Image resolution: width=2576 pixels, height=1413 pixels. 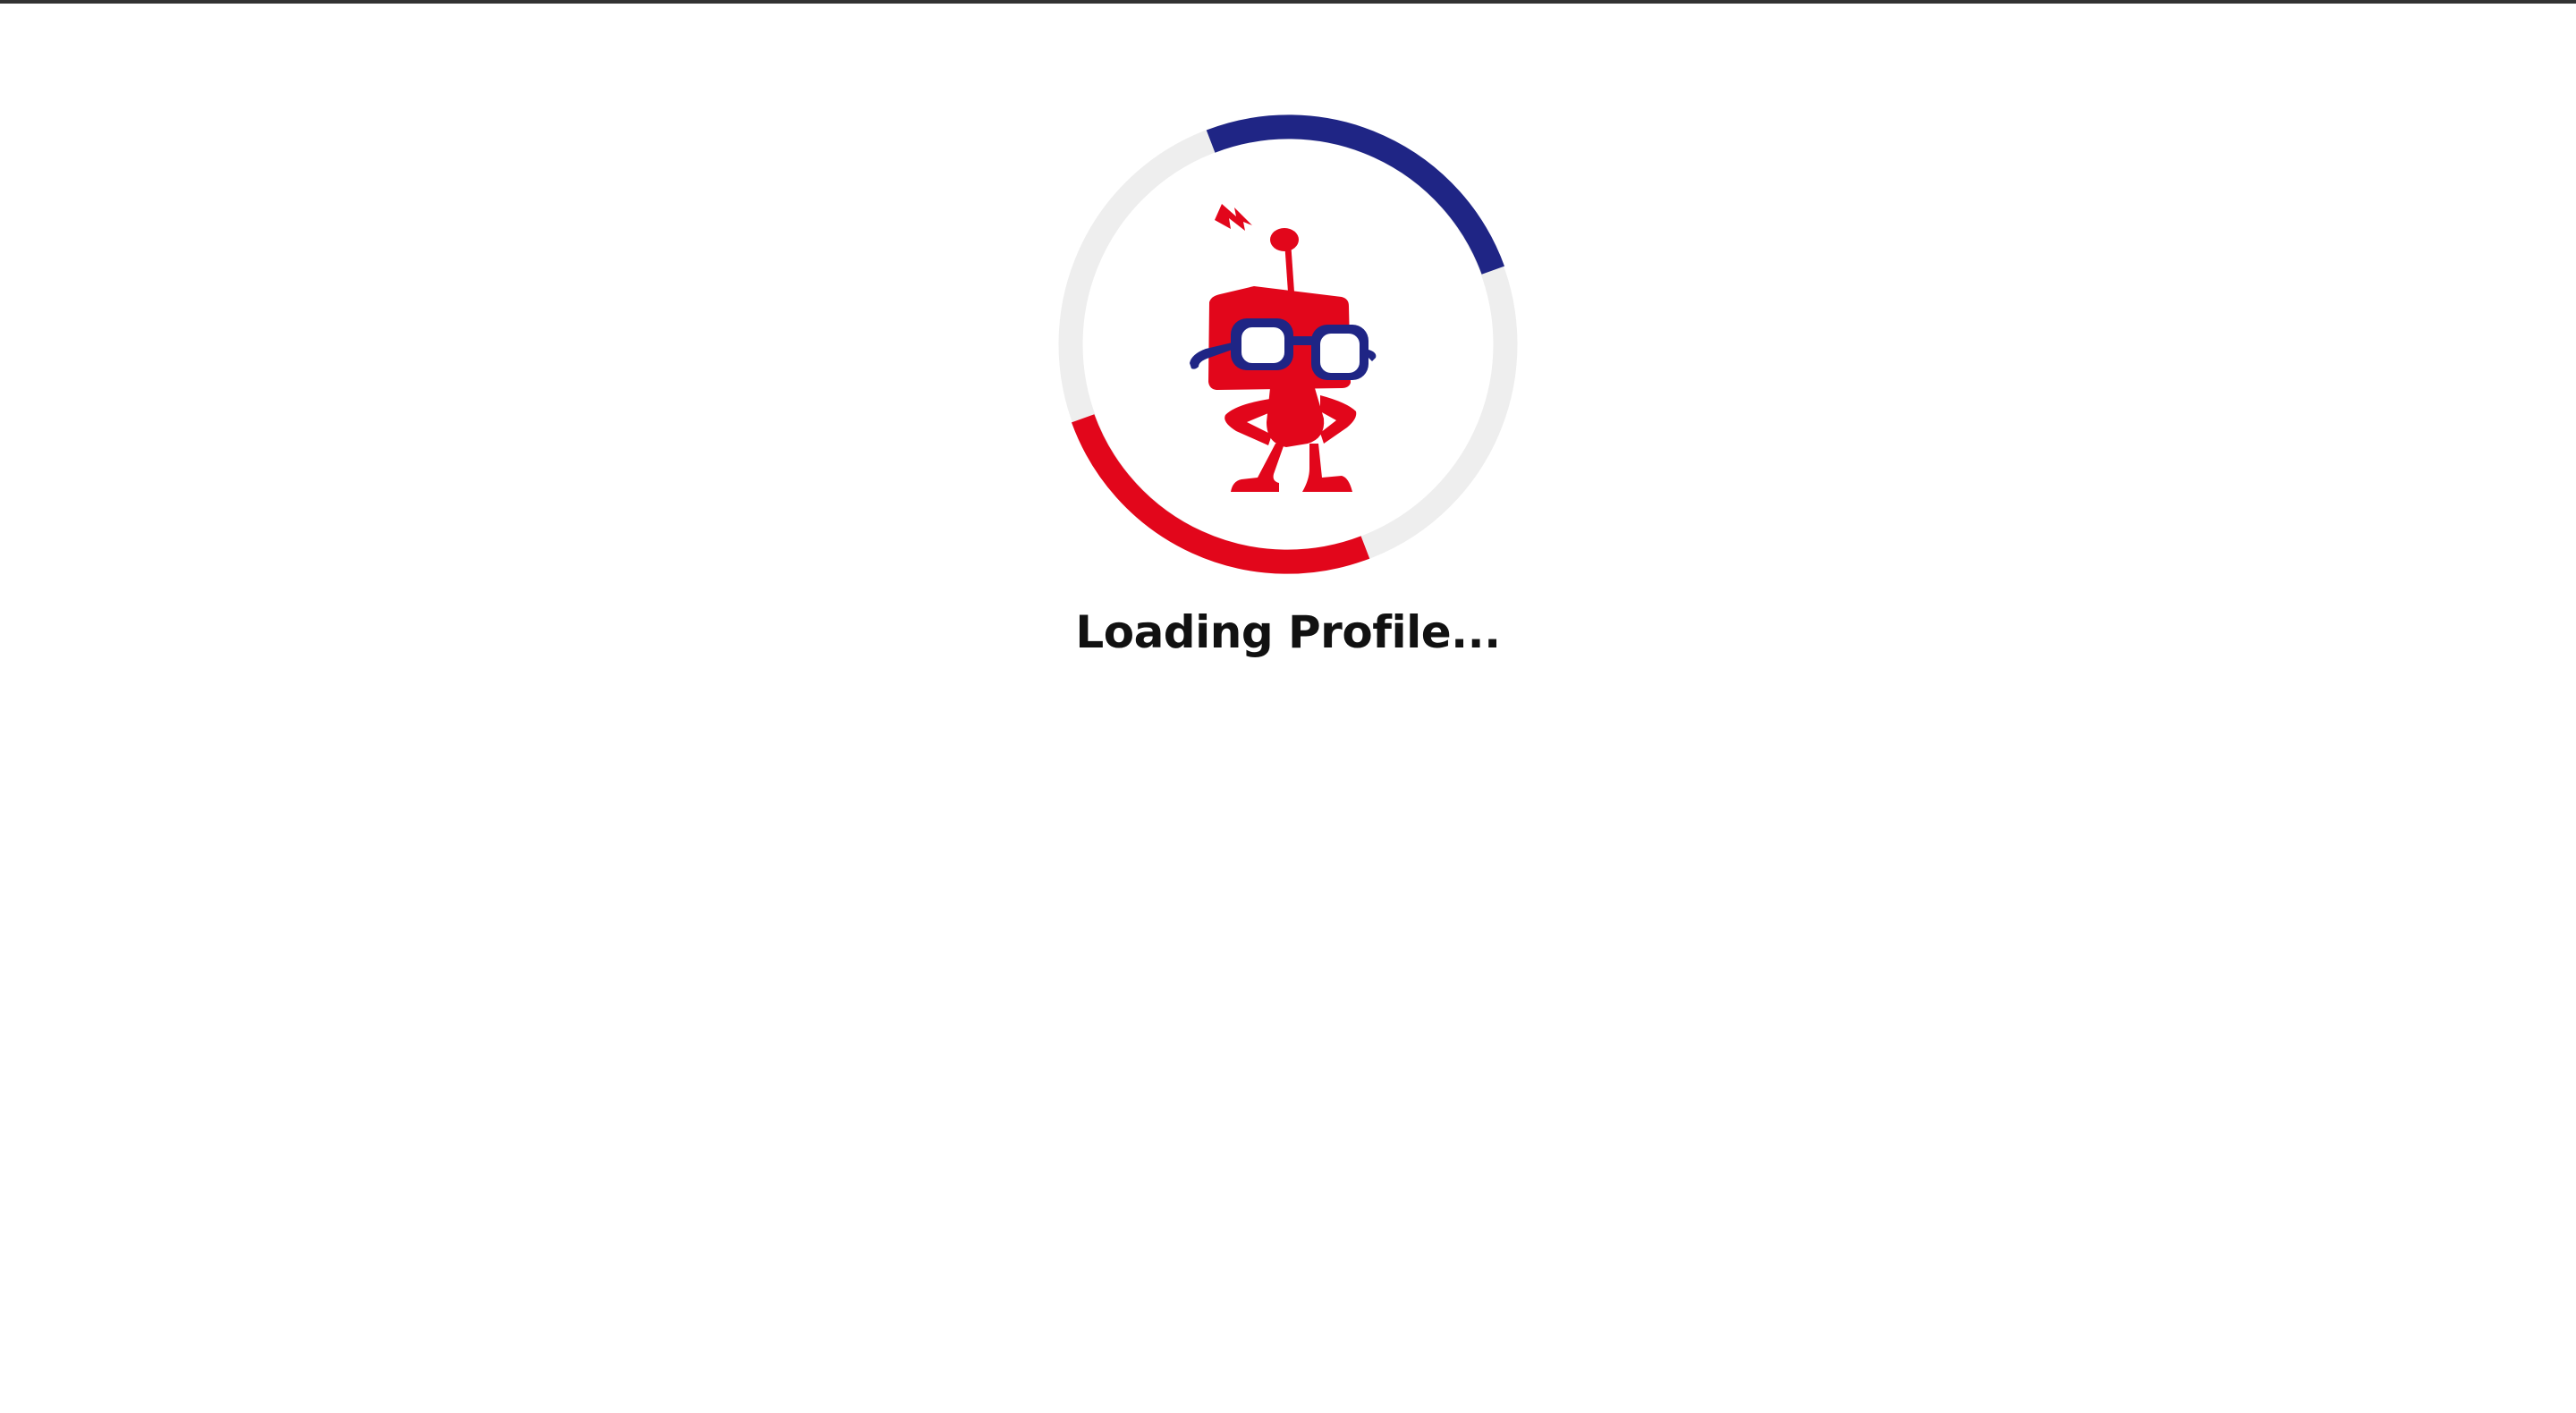 I want to click on robot-mascot-icon, so click(x=1283, y=348).